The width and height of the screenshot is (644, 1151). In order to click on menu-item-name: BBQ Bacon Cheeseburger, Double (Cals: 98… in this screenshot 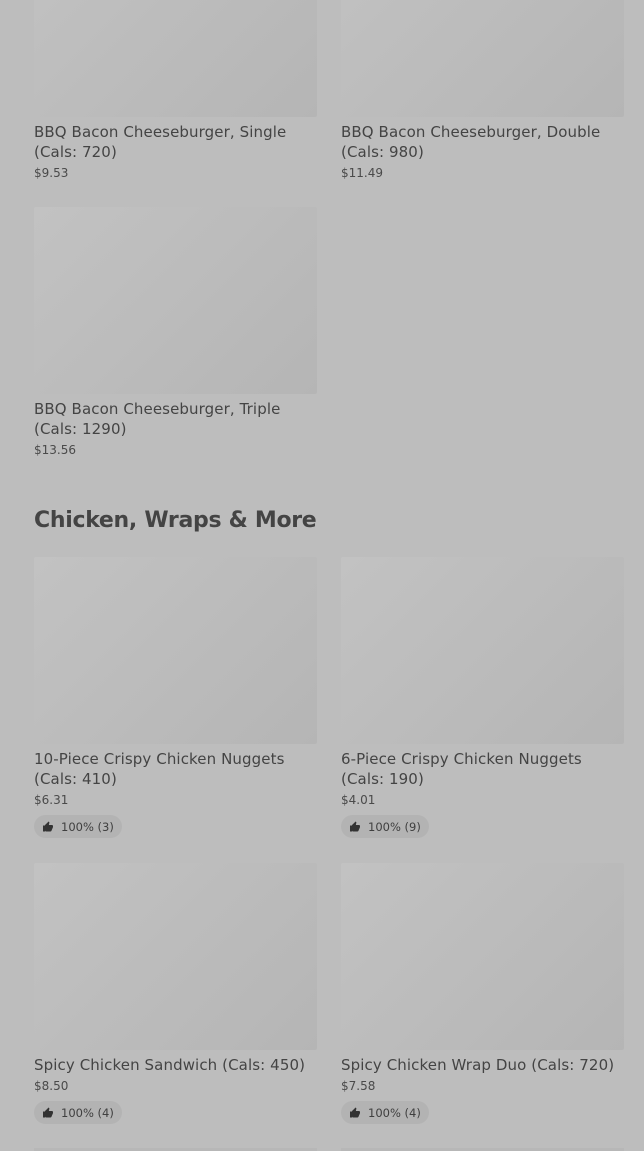, I will do `click(471, 142)`.